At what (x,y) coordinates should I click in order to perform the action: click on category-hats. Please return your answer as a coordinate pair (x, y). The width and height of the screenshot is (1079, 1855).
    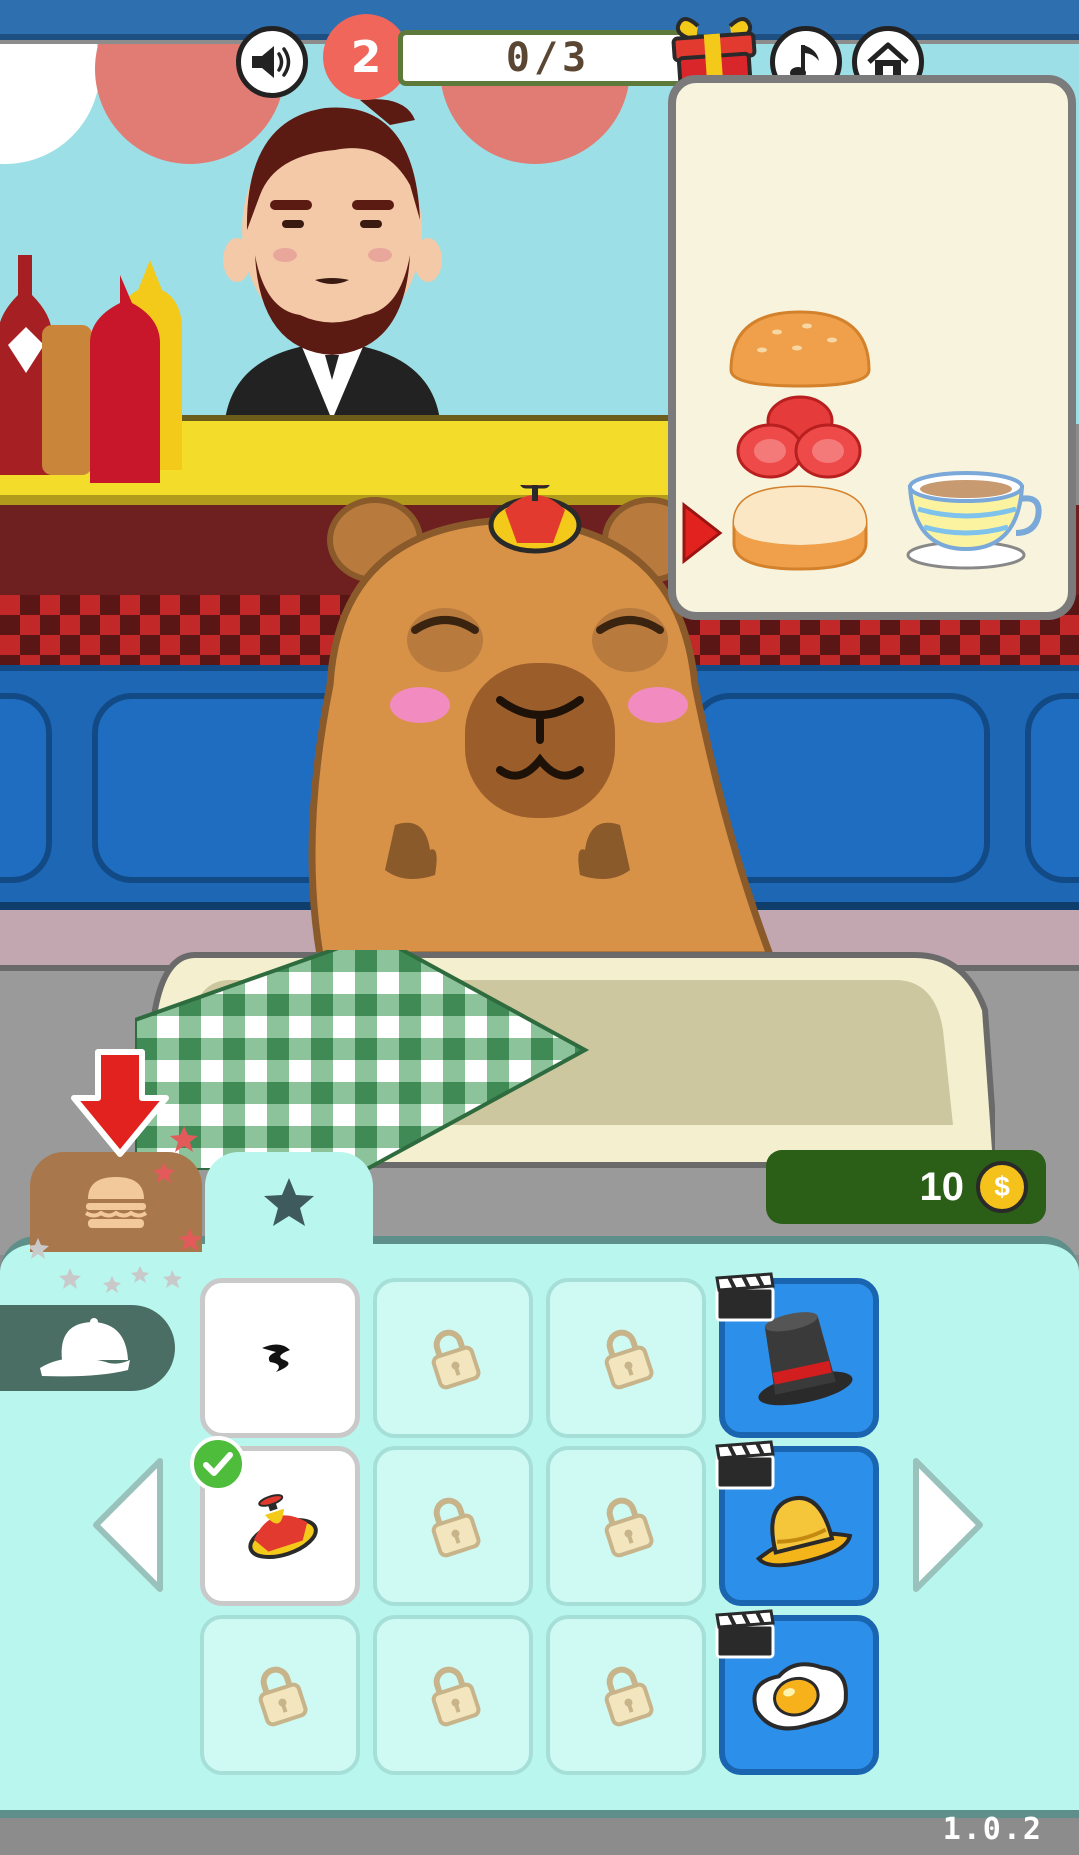
    Looking at the image, I should click on (87, 1348).